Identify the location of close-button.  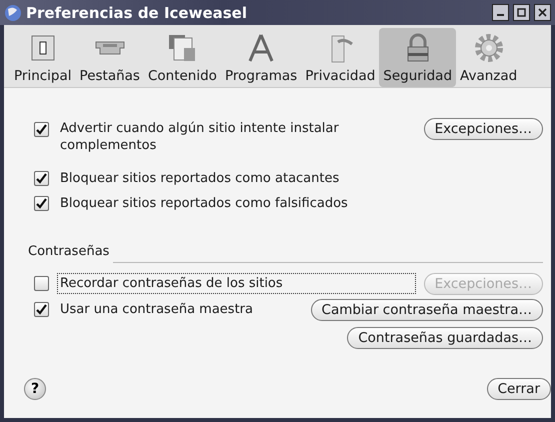
(542, 12).